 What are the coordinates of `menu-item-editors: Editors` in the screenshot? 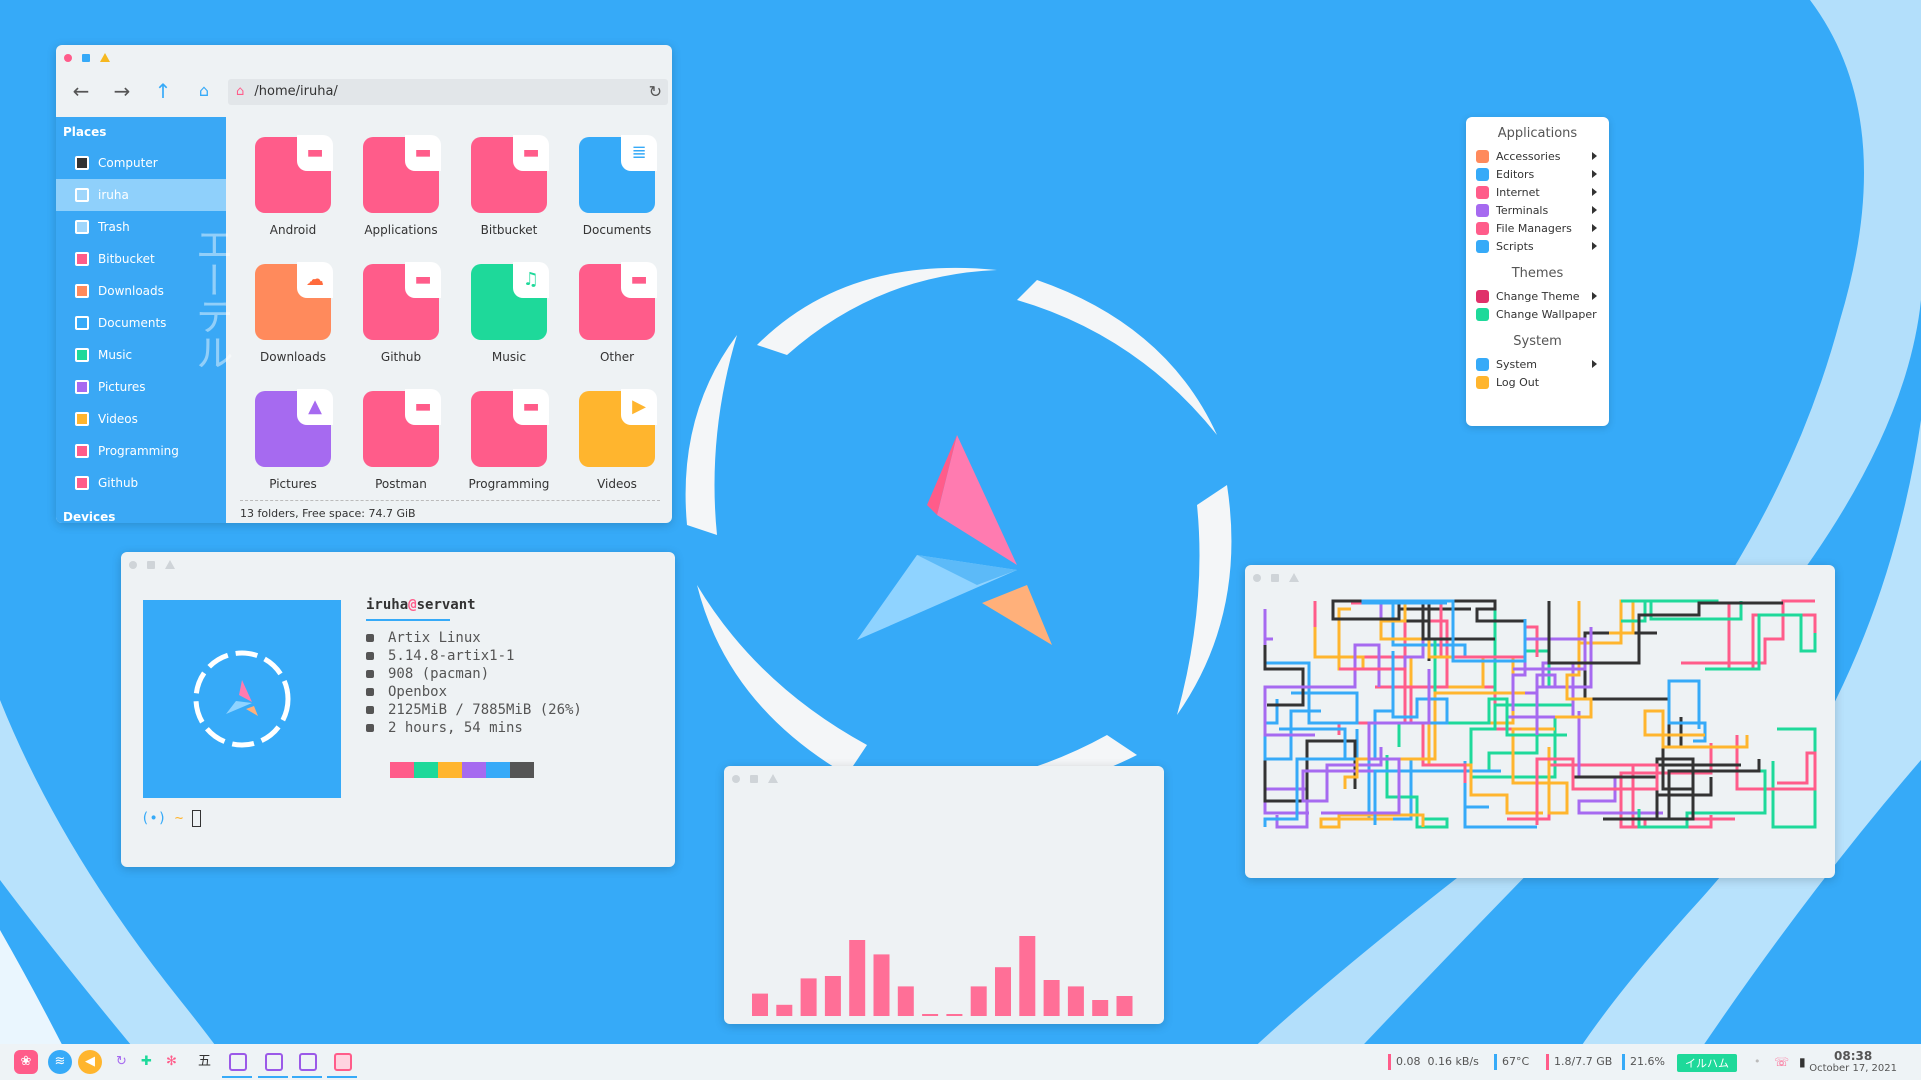 It's located at (1537, 174).